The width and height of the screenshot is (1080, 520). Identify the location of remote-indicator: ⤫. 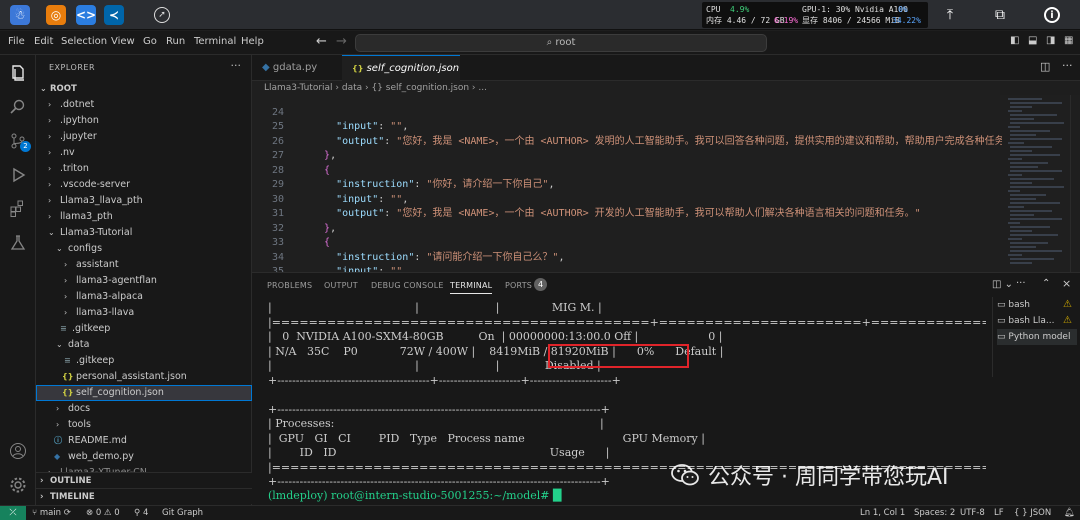
(13, 513).